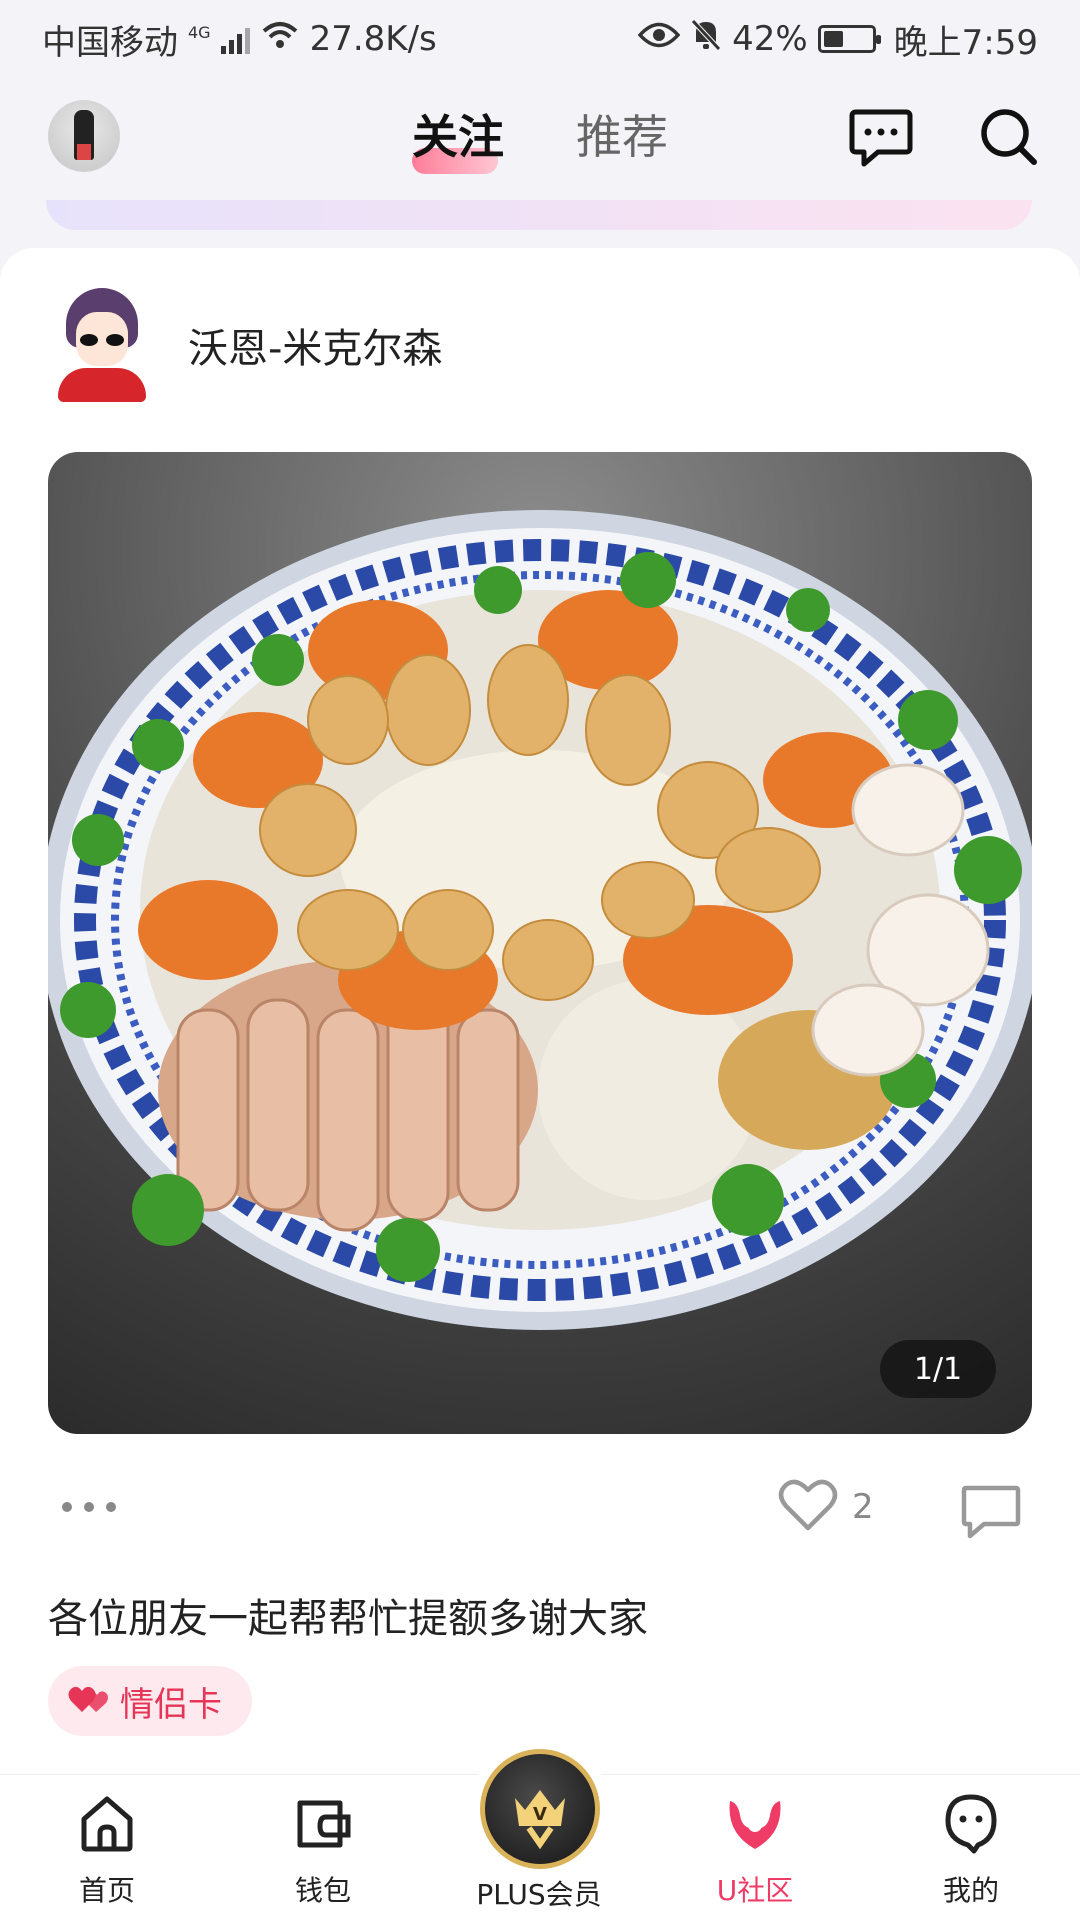 This screenshot has height=1920, width=1080. Describe the element at coordinates (808, 1507) in the screenshot. I see `heart-icon` at that location.